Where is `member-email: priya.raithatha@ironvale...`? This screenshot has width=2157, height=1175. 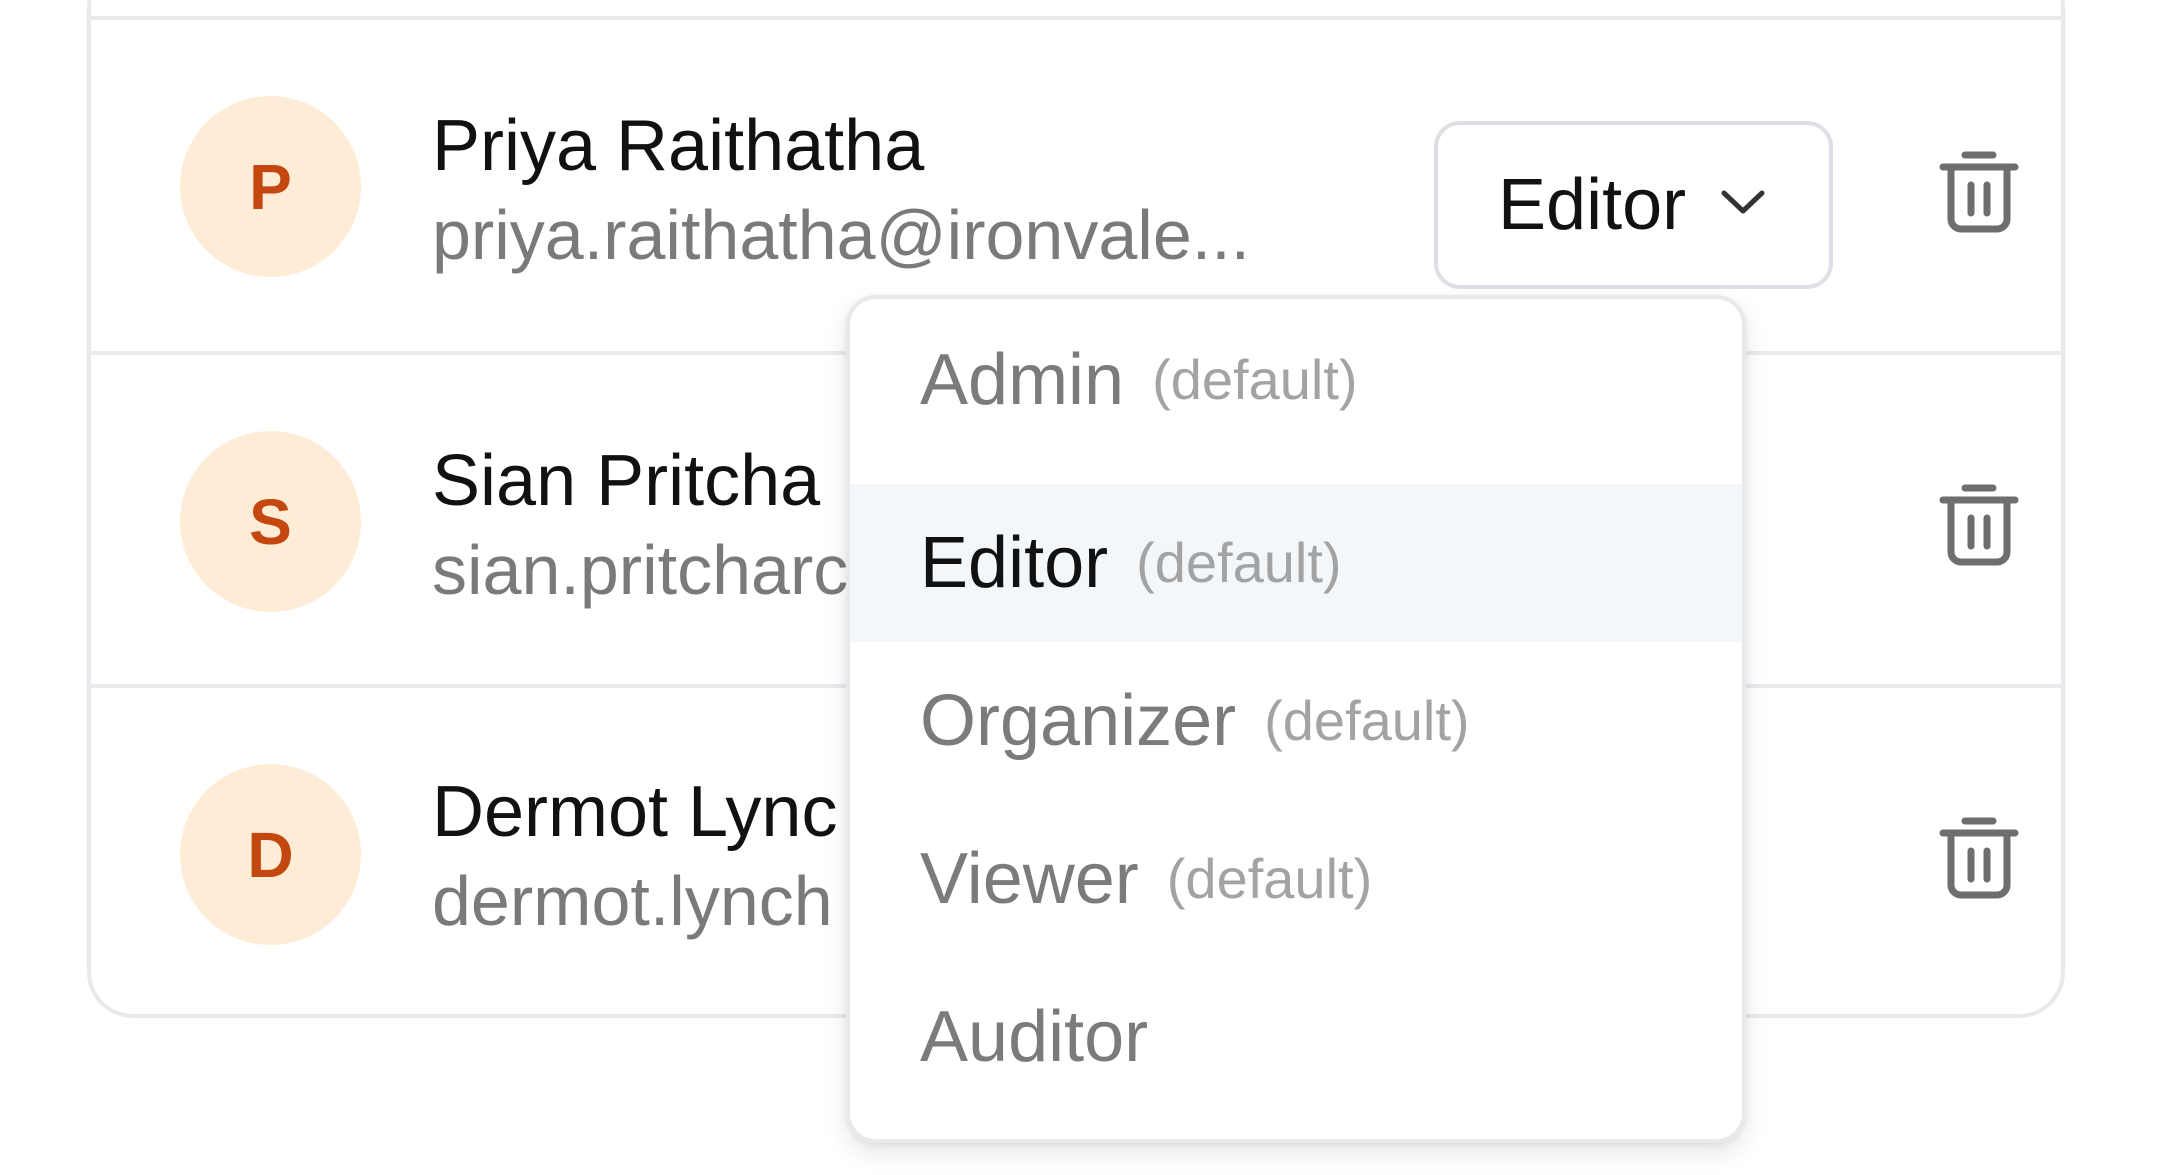 member-email: priya.raithatha@ironvale... is located at coordinates (841, 235).